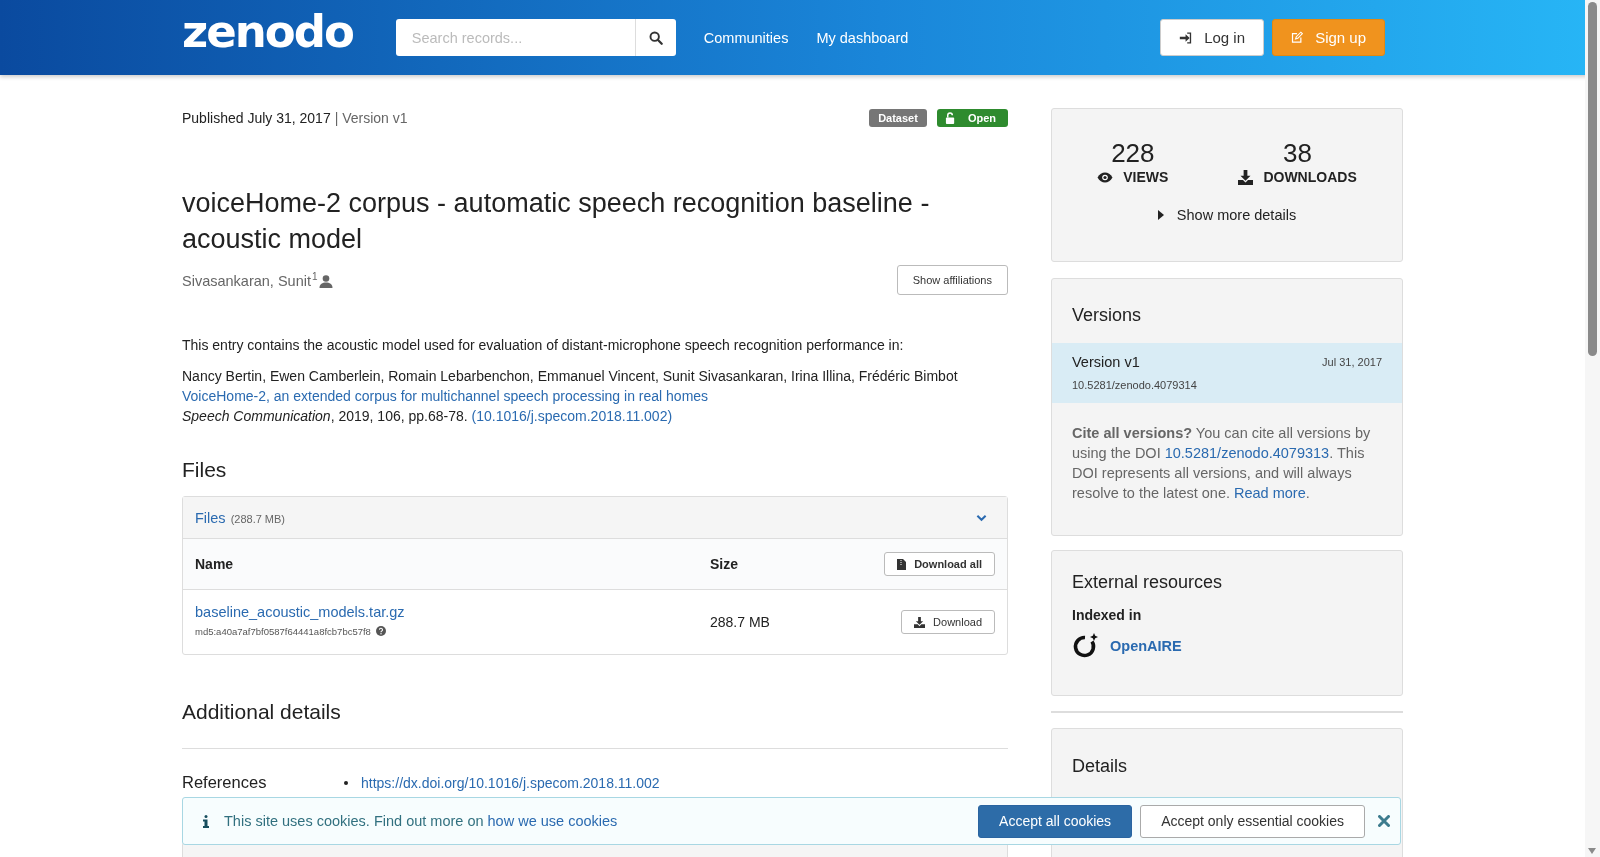  I want to click on total-size: (288.7 MB), so click(258, 518).